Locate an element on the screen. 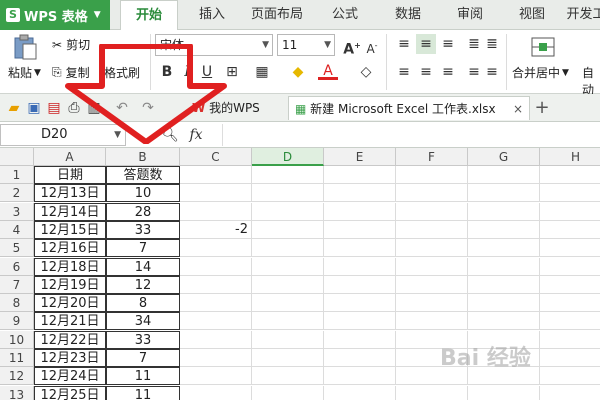  cell: 34 is located at coordinates (143, 321).